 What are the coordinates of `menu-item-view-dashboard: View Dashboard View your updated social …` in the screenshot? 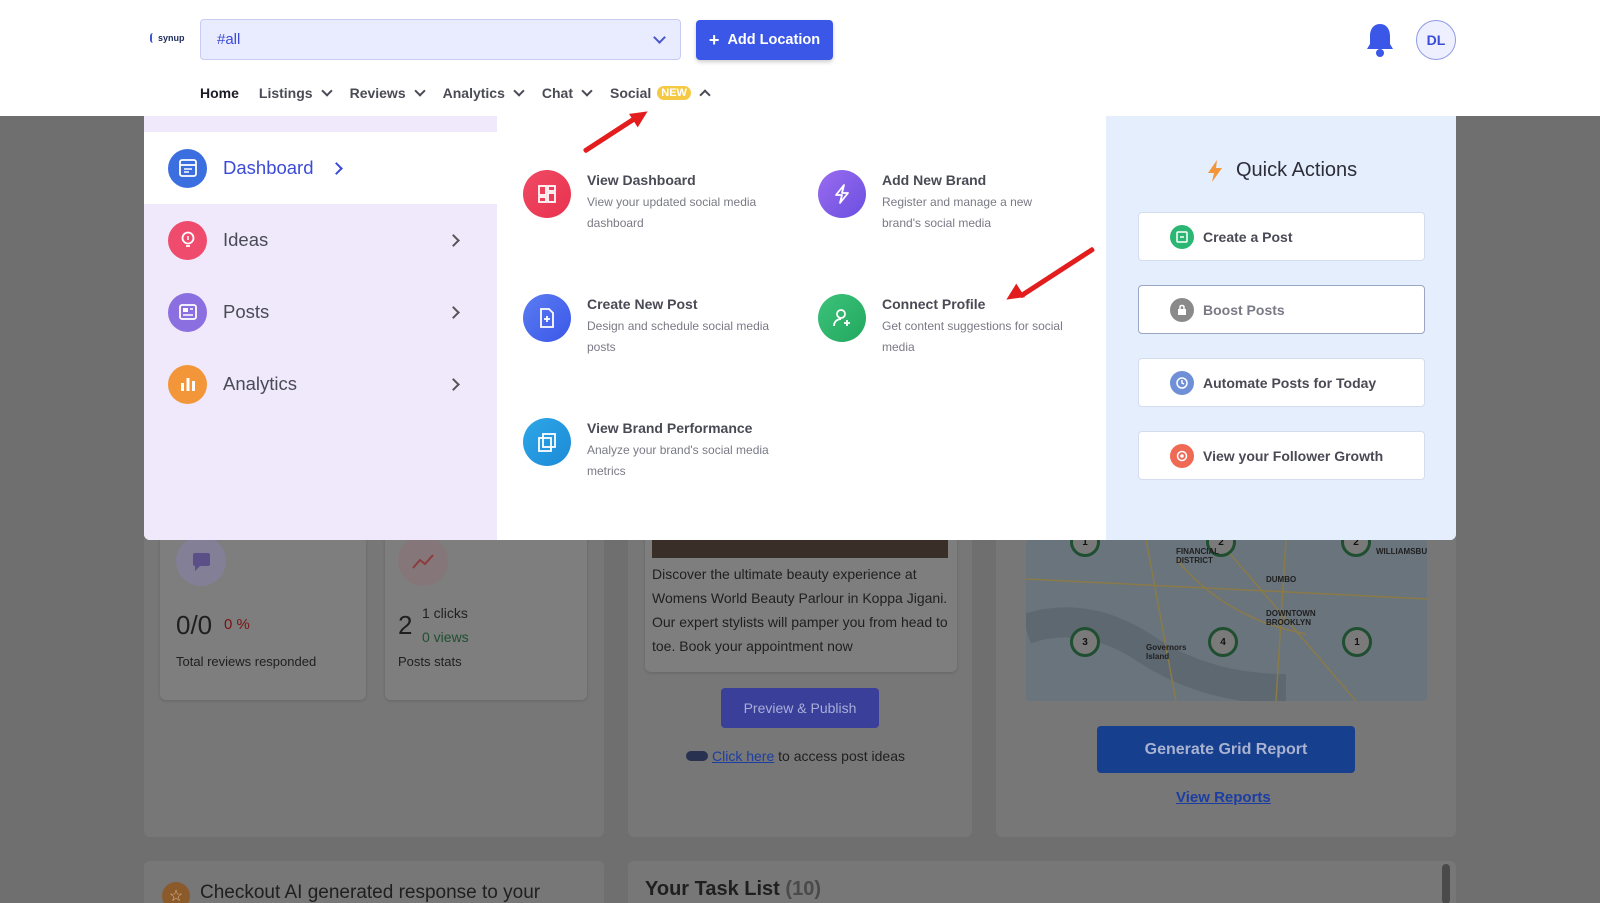 It's located at (655, 202).